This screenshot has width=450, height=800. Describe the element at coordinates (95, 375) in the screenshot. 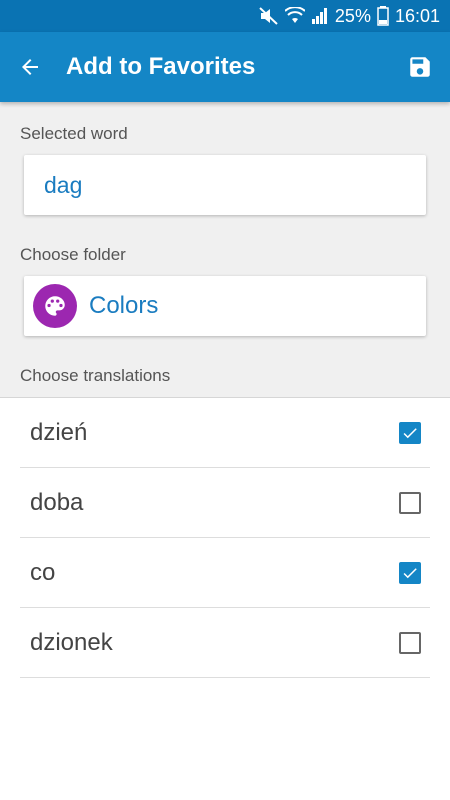

I see `choose-translations-label: Choose translations` at that location.